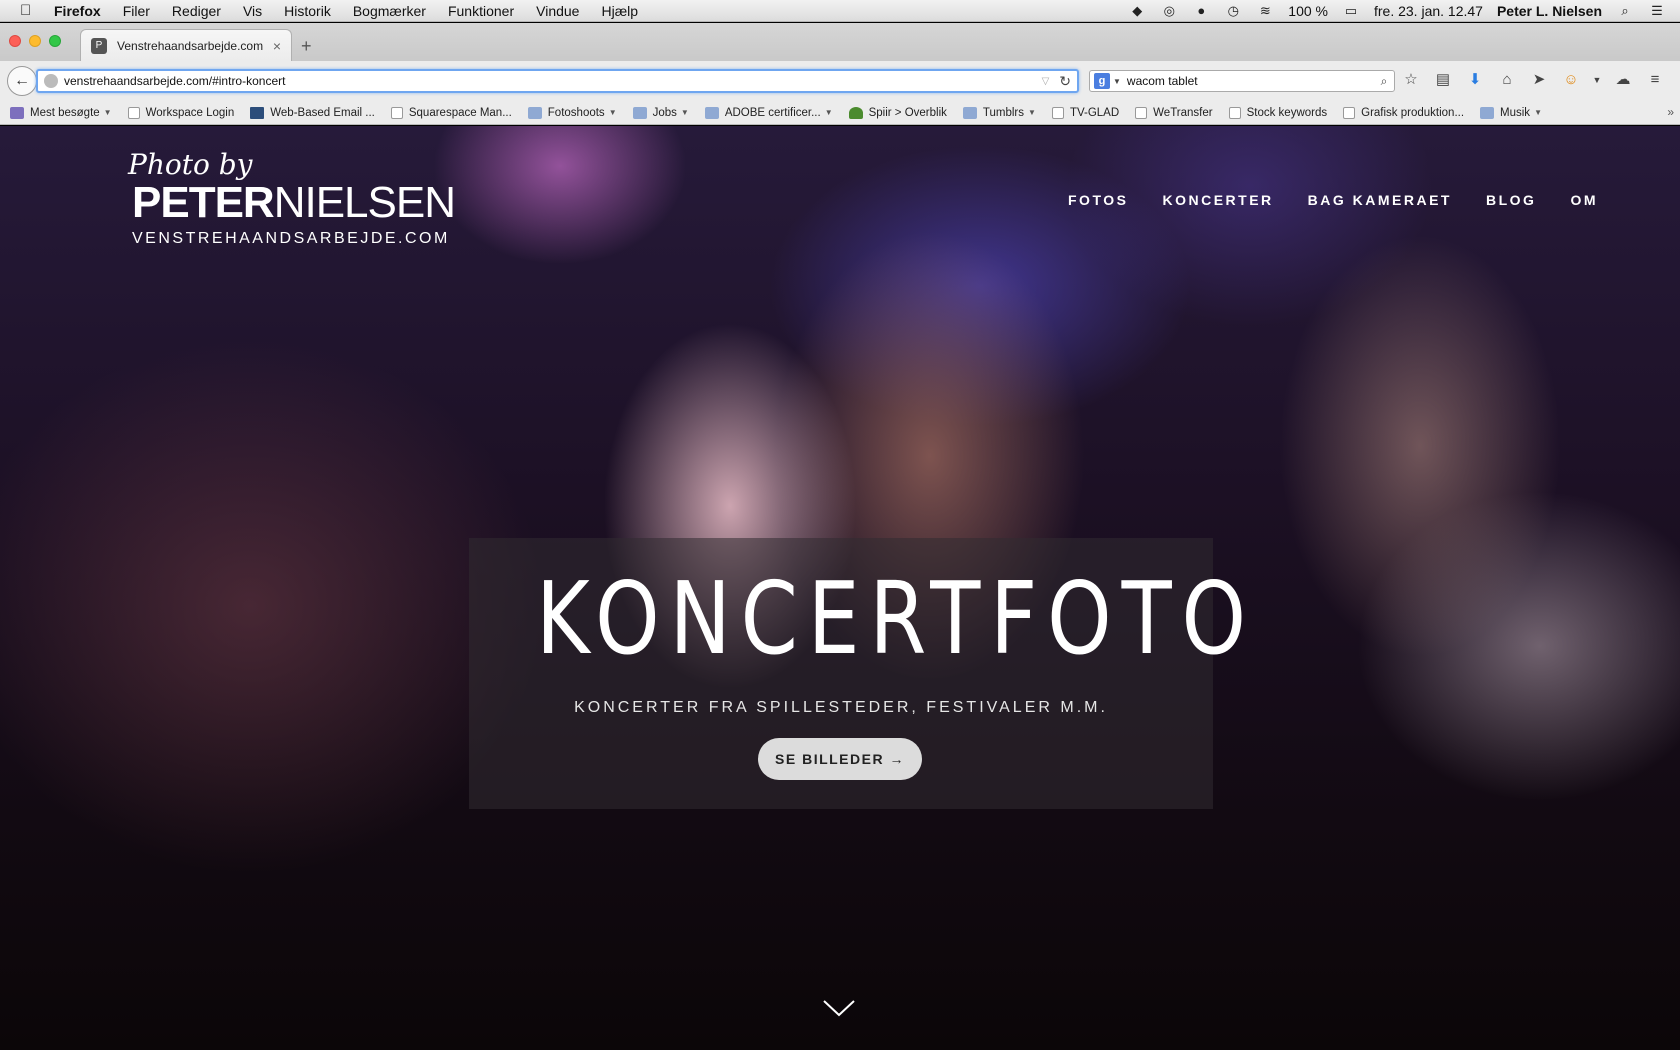  Describe the element at coordinates (307, 11) in the screenshot. I see `menu-historik: Historik` at that location.